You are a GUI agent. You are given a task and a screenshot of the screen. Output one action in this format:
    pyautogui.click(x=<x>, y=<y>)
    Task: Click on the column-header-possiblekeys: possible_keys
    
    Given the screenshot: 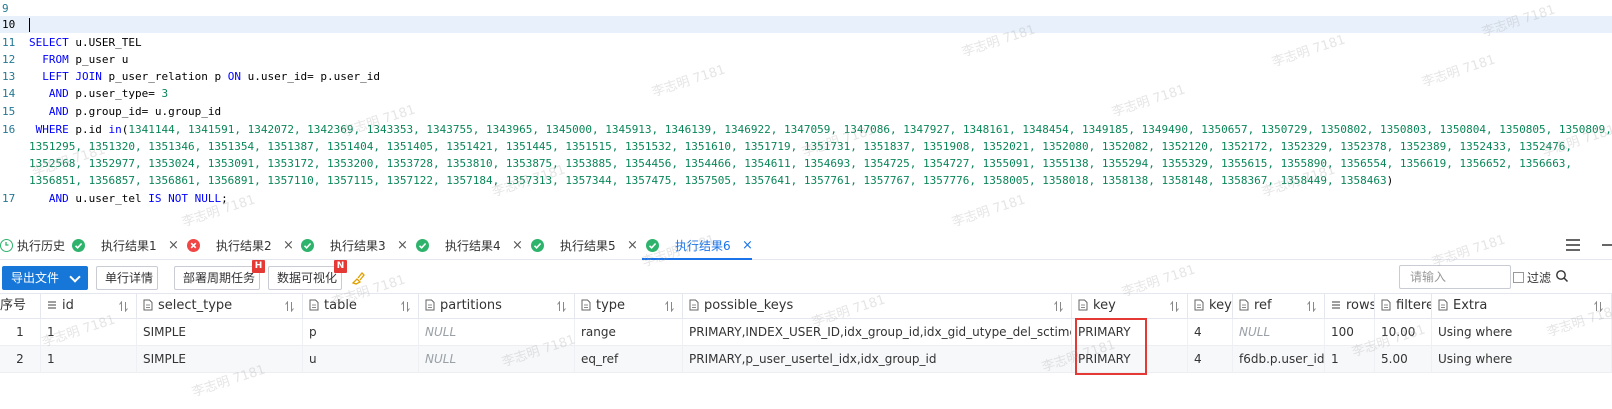 What is the action you would take?
    pyautogui.click(x=877, y=306)
    